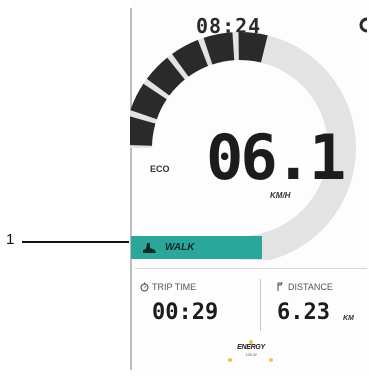 The height and width of the screenshot is (376, 369). Describe the element at coordinates (251, 354) in the screenshot. I see `brand-sub: 125 W` at that location.